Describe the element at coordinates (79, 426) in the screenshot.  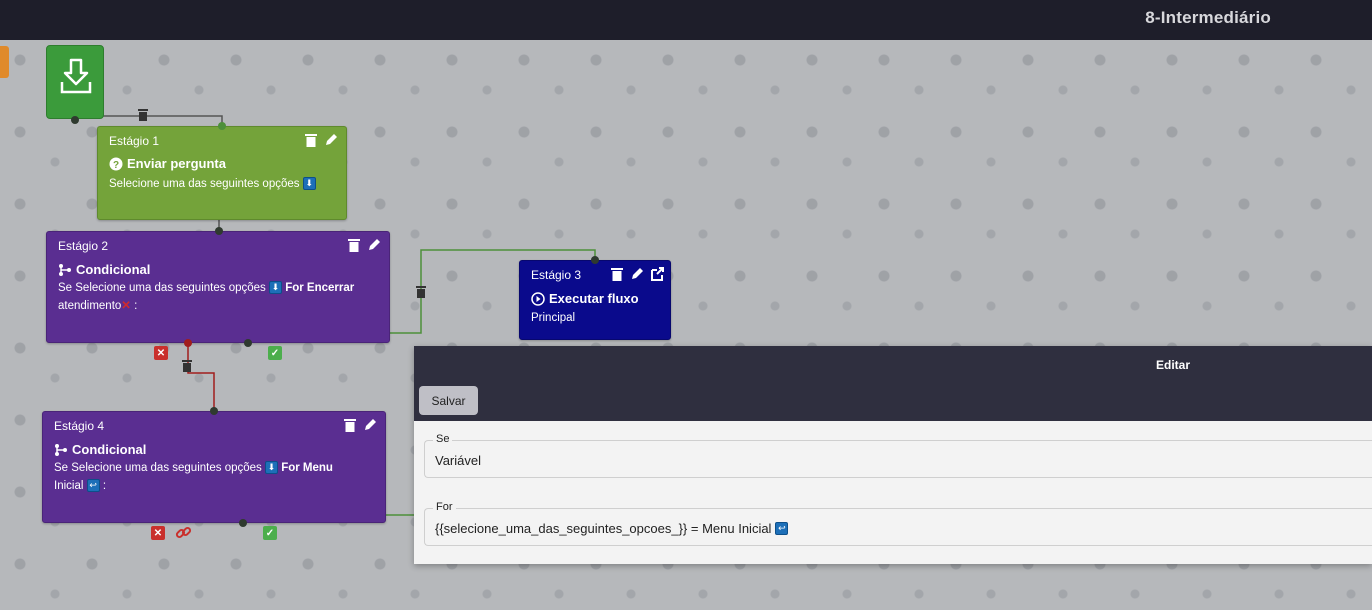
I see `stage-label: Estágio 4` at that location.